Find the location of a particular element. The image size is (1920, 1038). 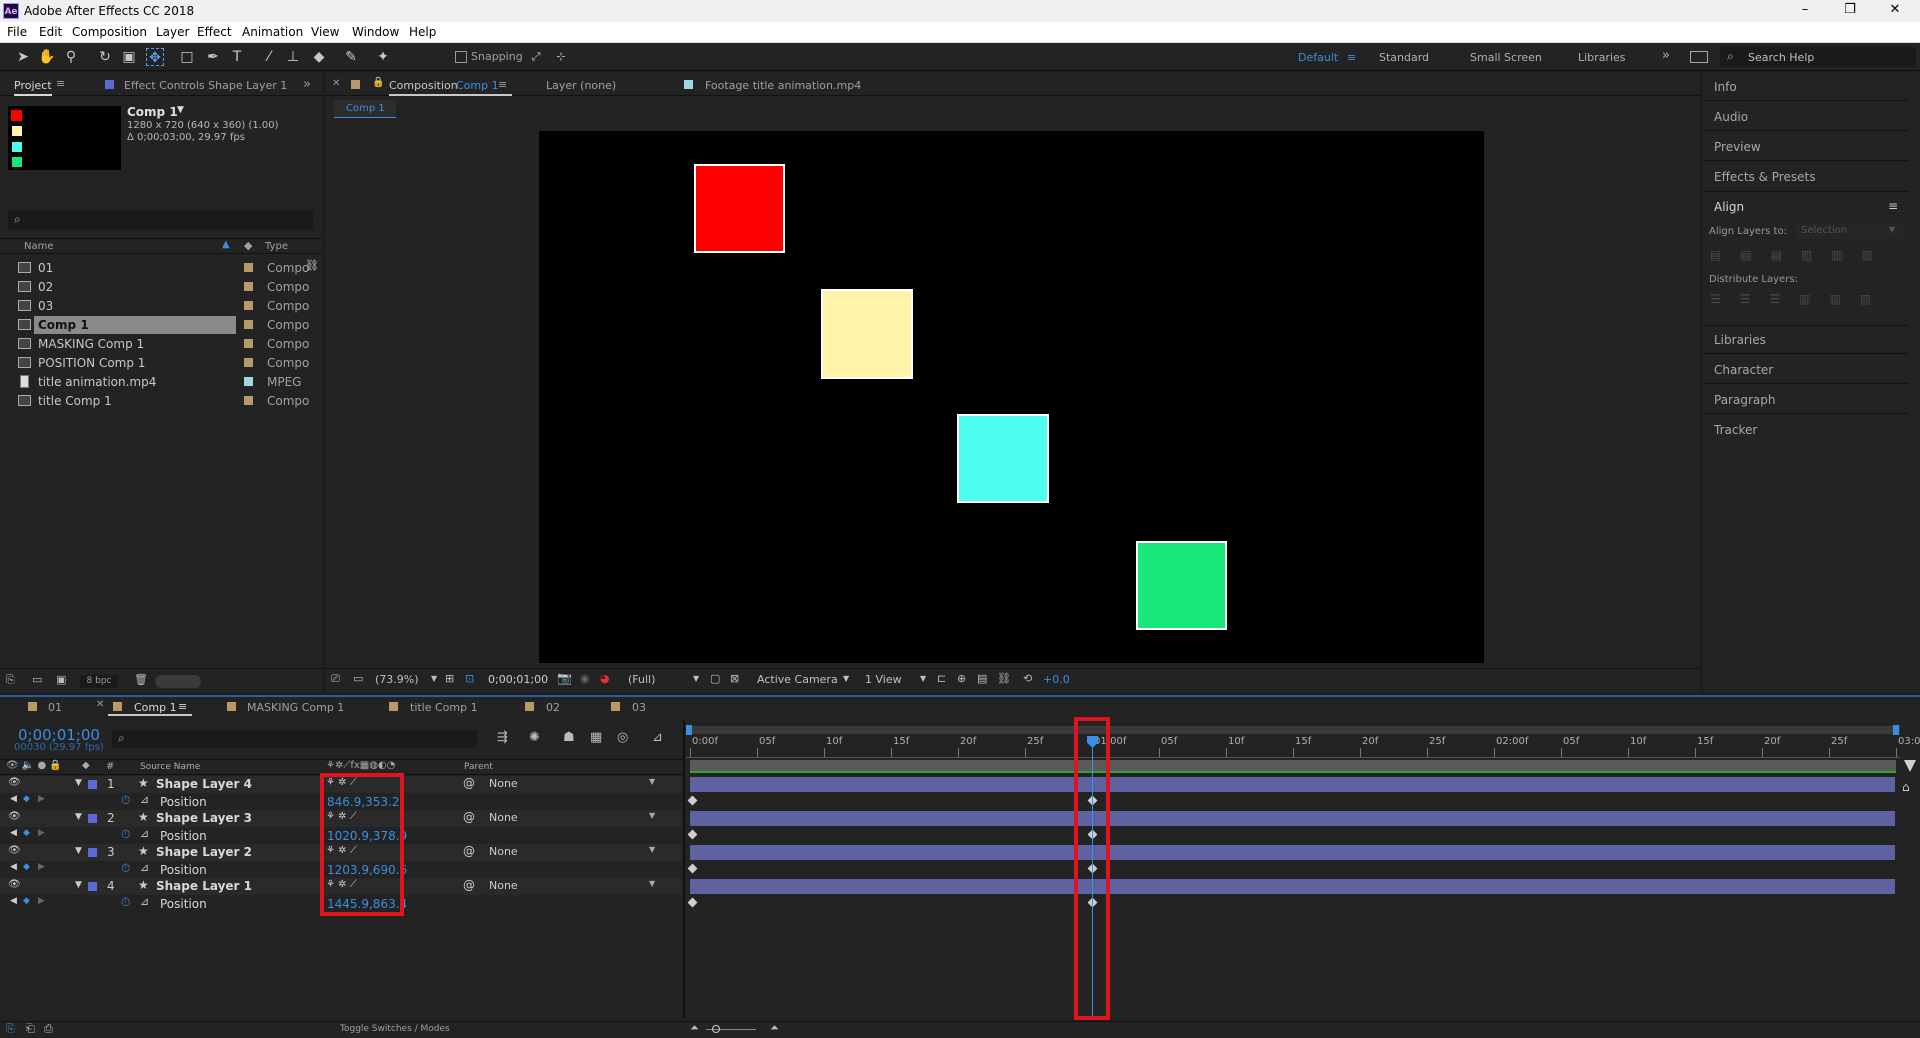

modes-toggle-icon: ⎗ is located at coordinates (30, 1029).